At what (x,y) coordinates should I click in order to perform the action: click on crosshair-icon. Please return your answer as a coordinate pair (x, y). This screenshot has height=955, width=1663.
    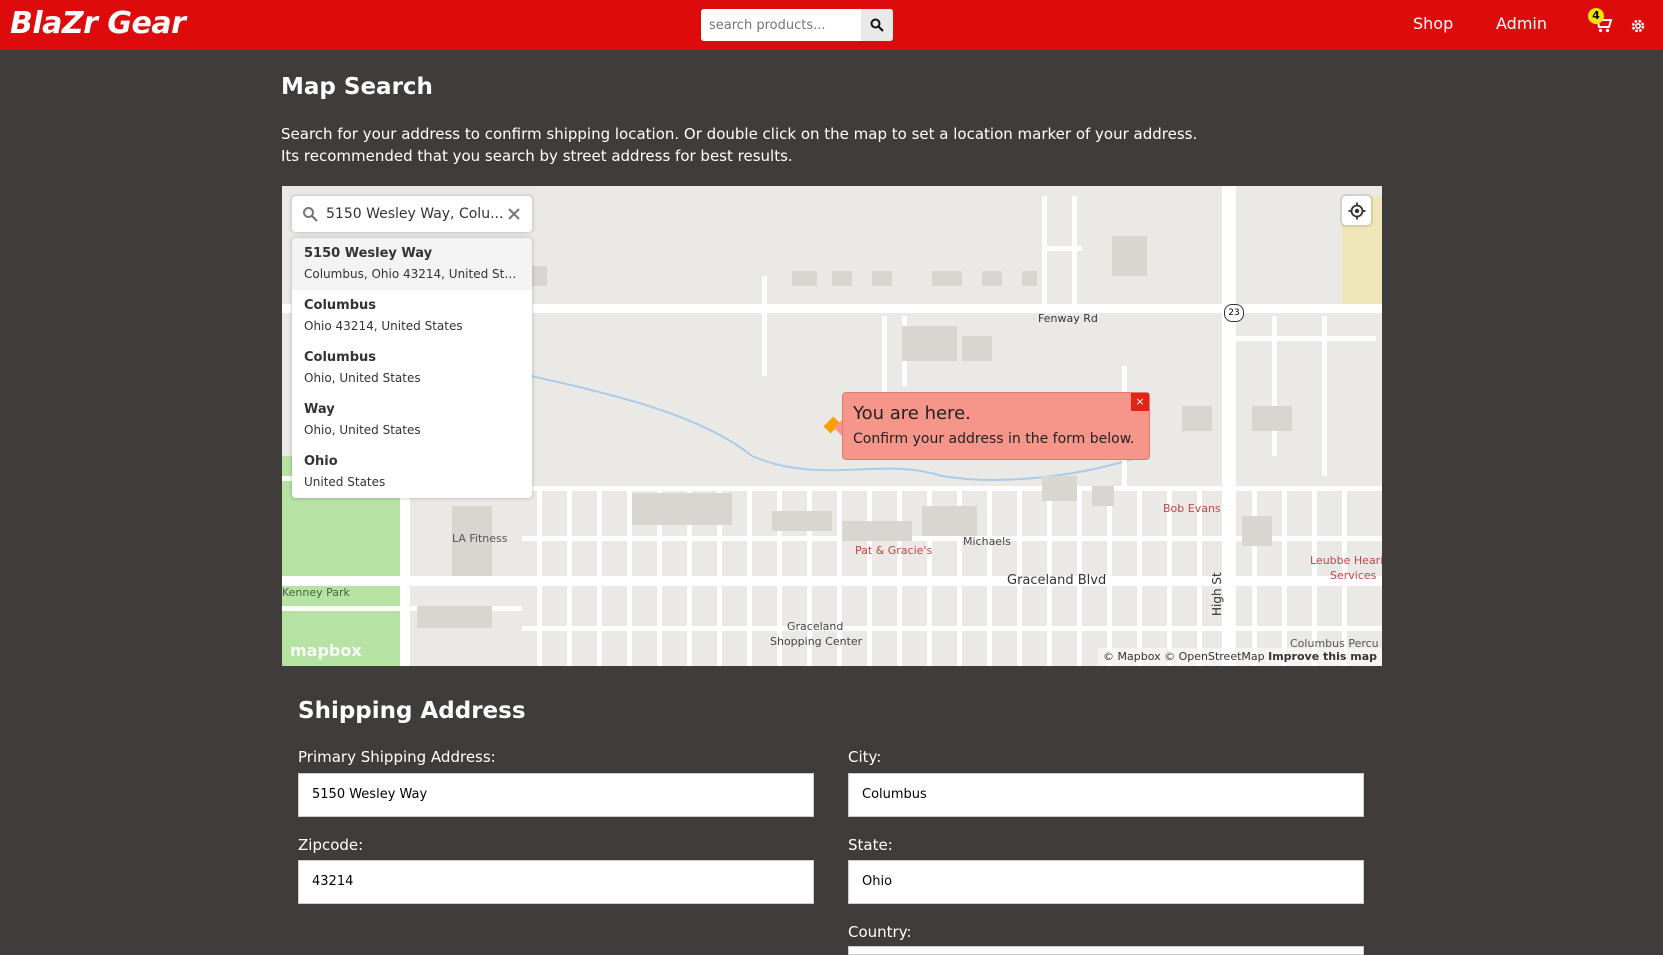
    Looking at the image, I should click on (1356, 210).